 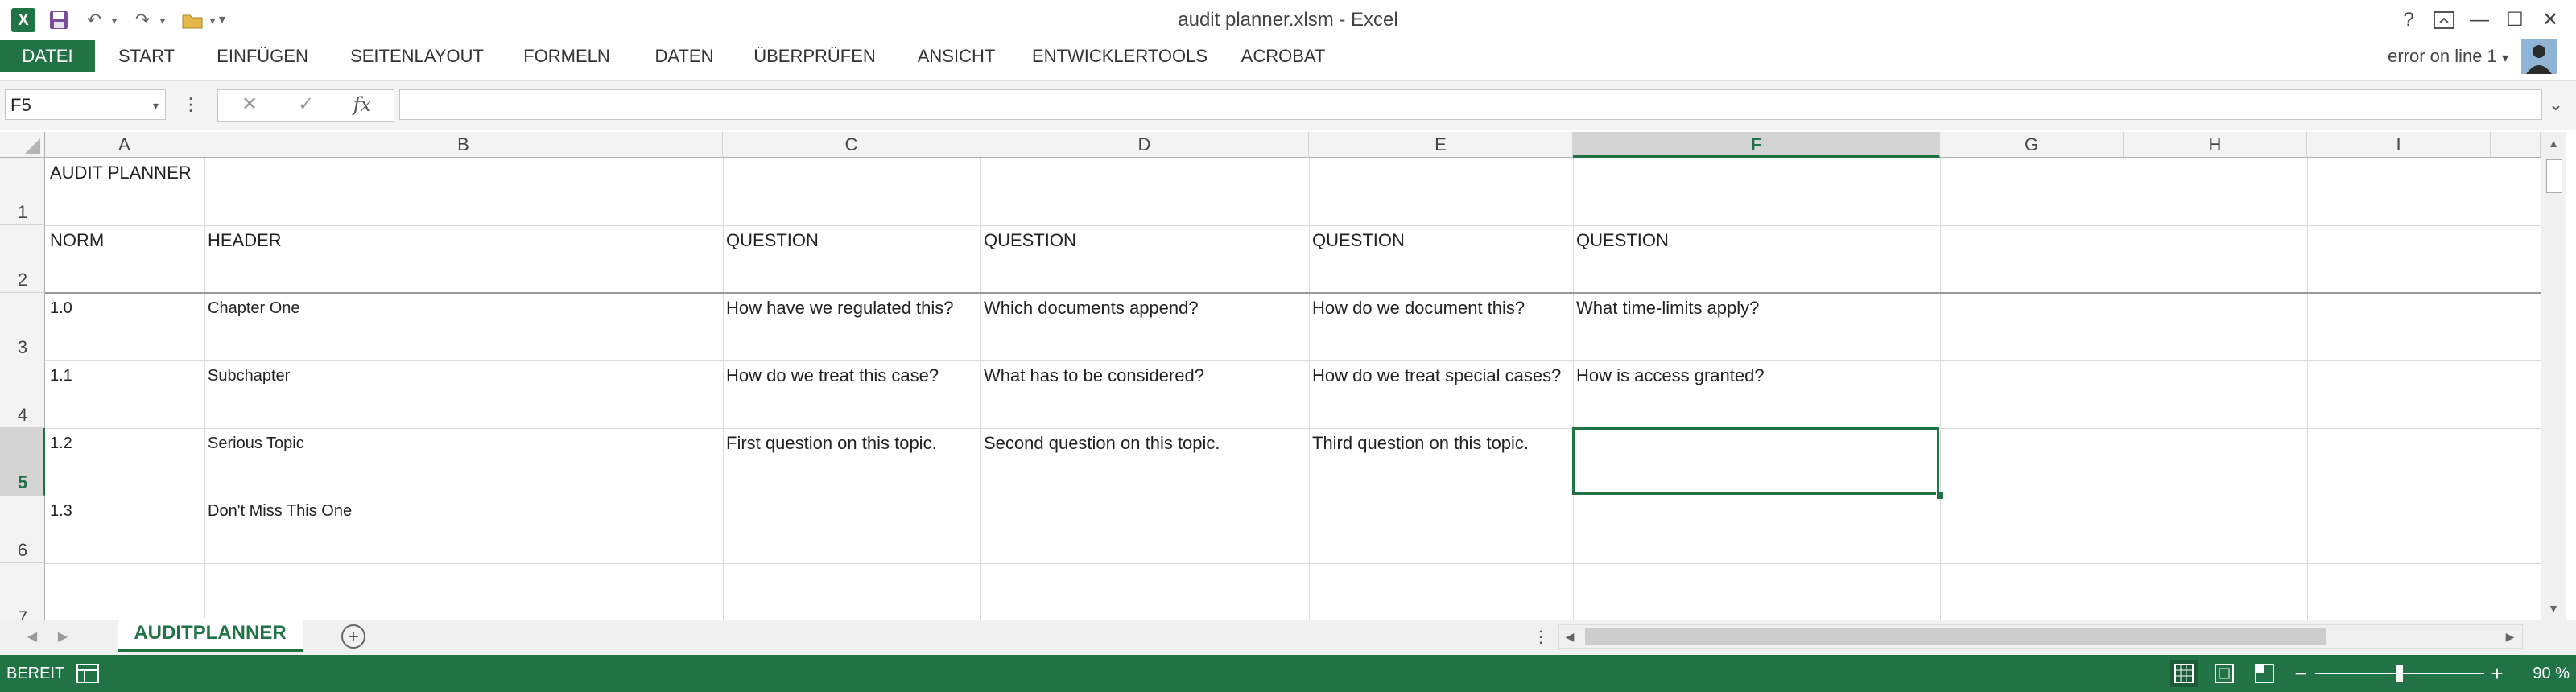 I want to click on scroll-down-icon: ▼, so click(x=2553, y=608).